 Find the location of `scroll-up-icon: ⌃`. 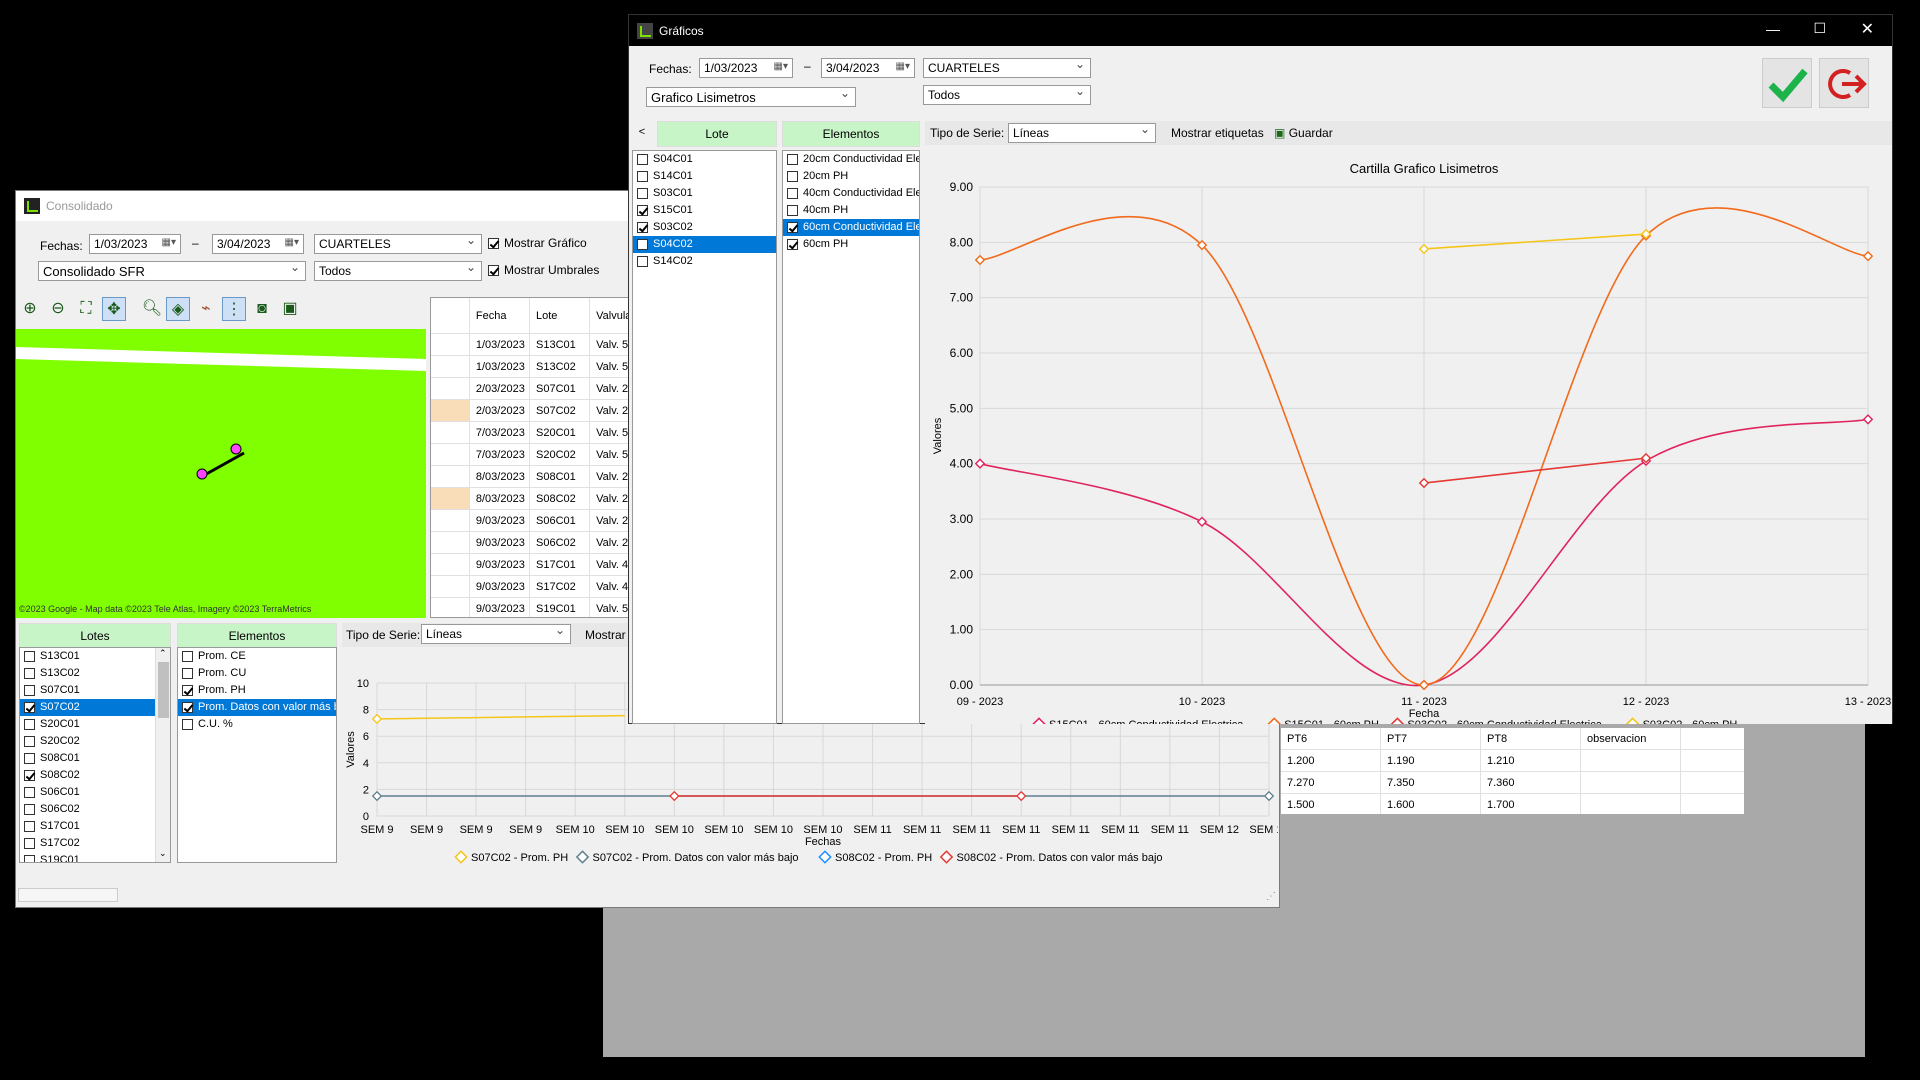

scroll-up-icon: ⌃ is located at coordinates (163, 653).